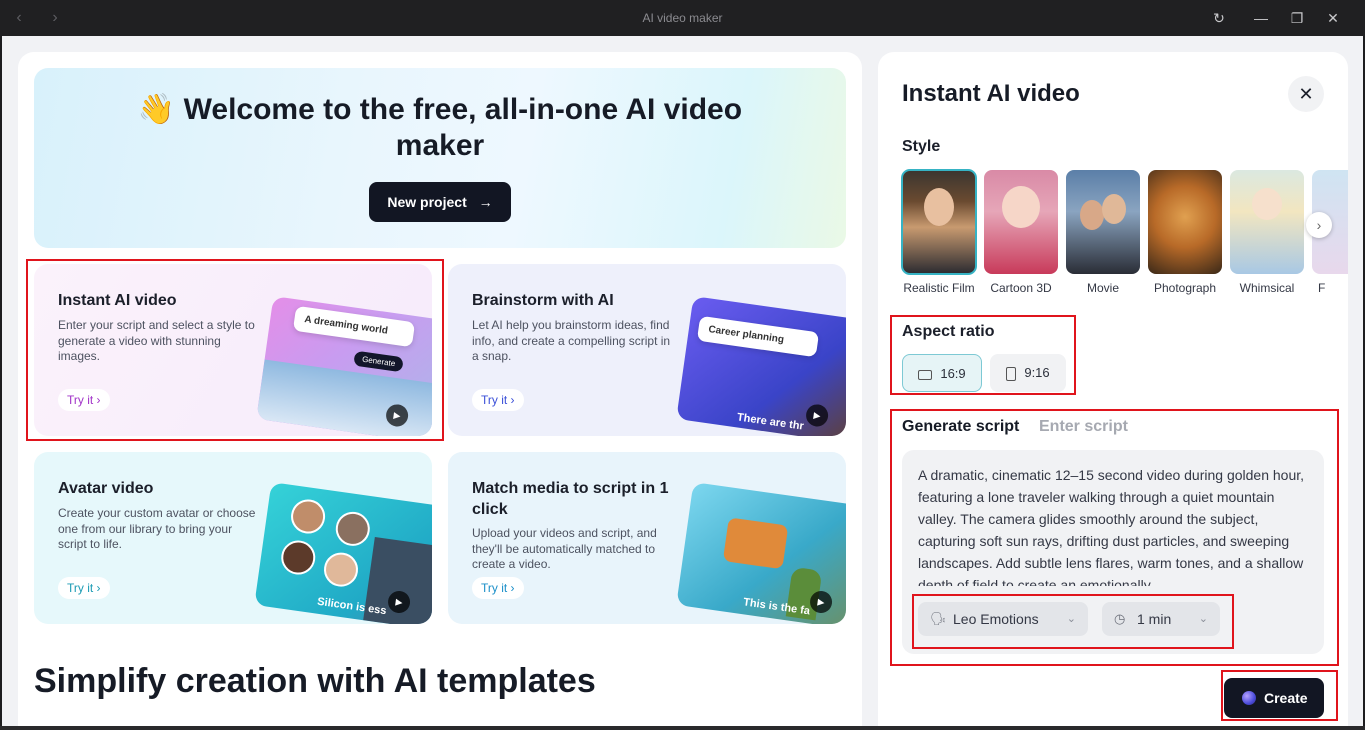 Image resolution: width=1365 pixels, height=730 pixels. Describe the element at coordinates (1120, 618) in the screenshot. I see `clock-icon: ◷` at that location.